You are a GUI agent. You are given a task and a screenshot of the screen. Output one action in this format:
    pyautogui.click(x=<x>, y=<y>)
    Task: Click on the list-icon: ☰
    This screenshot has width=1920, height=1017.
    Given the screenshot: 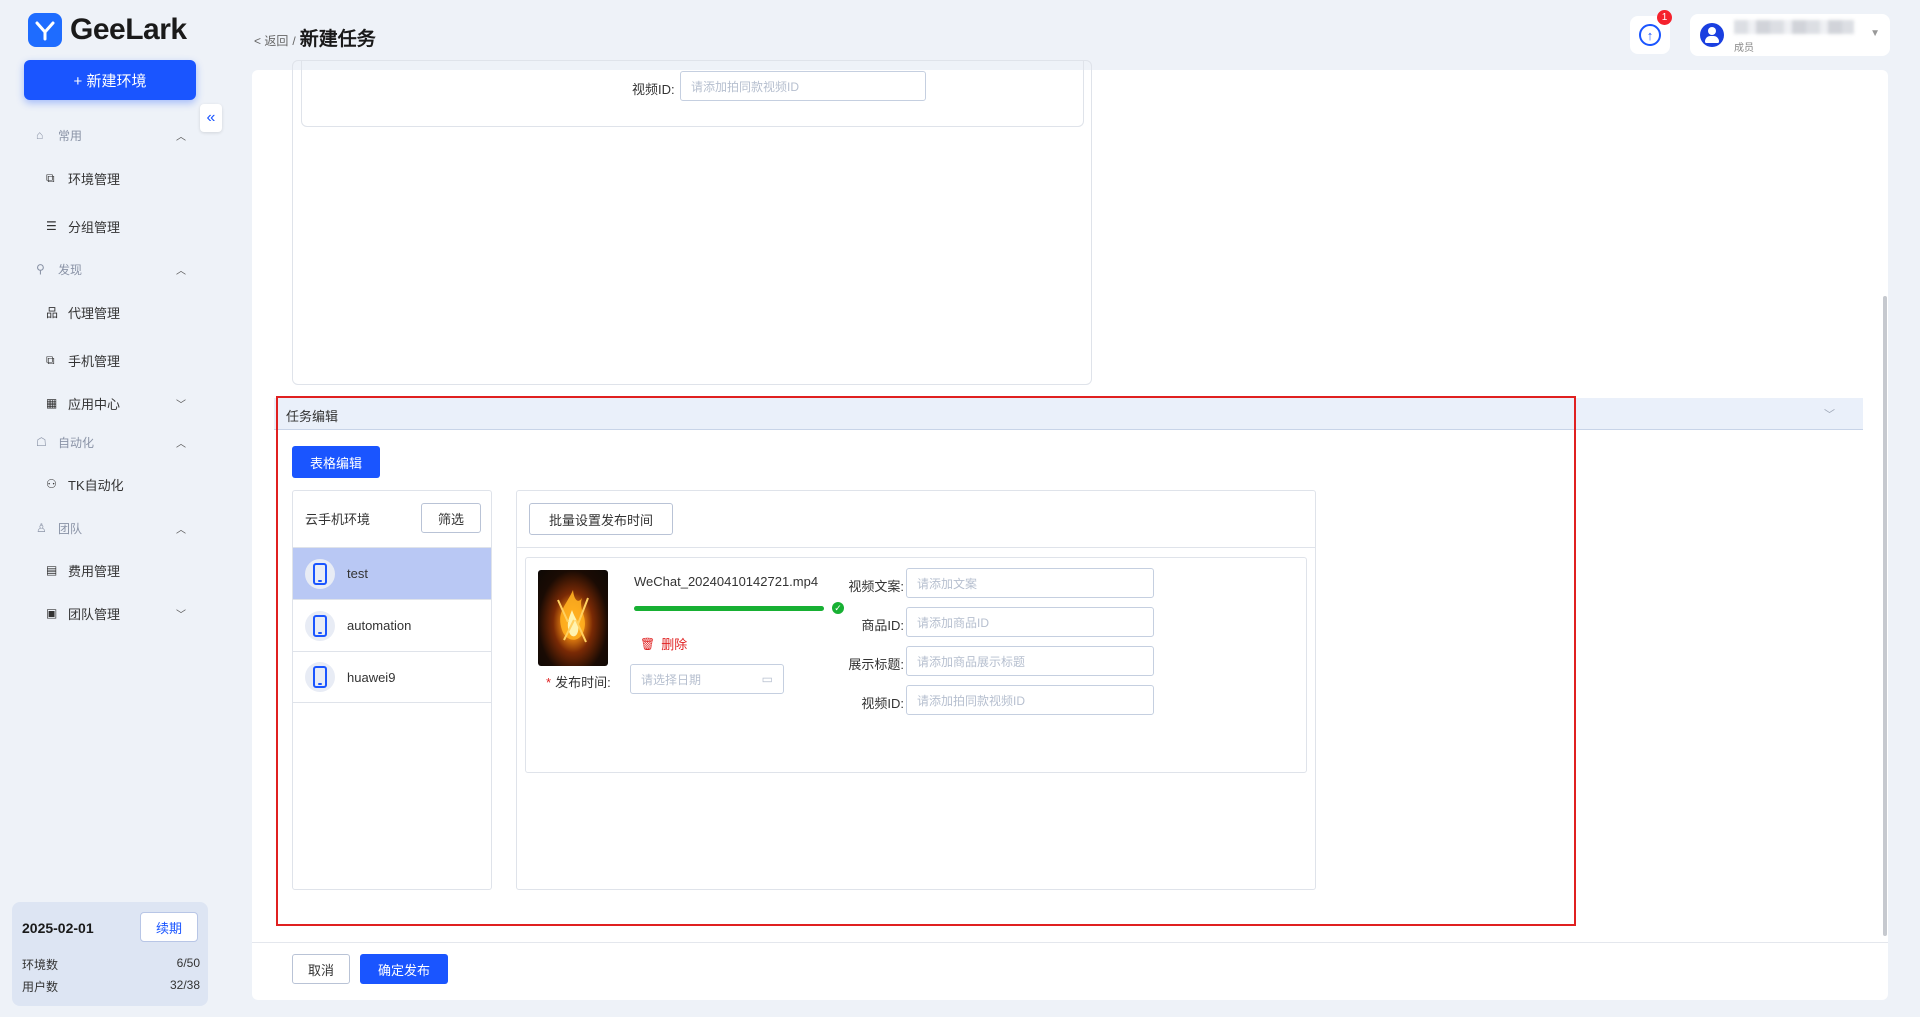 What is the action you would take?
    pyautogui.click(x=51, y=226)
    